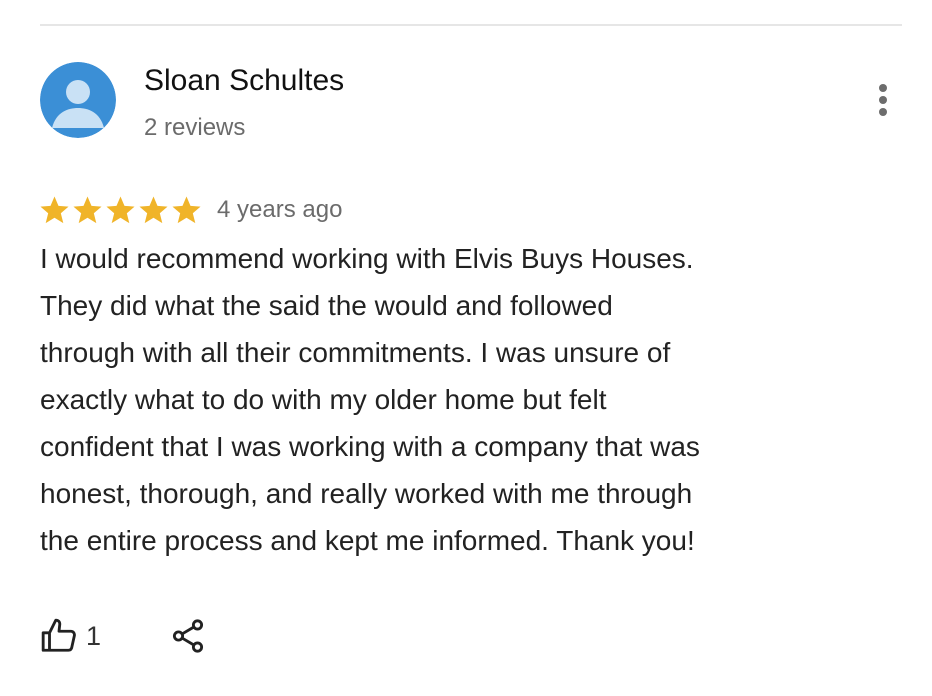 Image resolution: width=932 pixels, height=696 pixels. What do you see at coordinates (123, 636) in the screenshot?
I see `review-actions: 1` at bounding box center [123, 636].